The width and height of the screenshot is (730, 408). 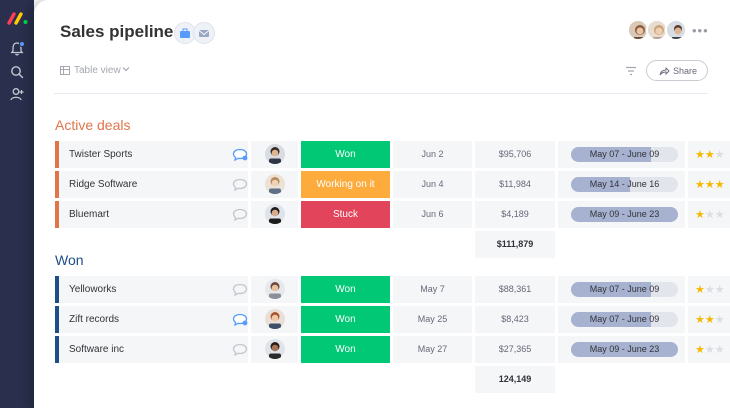 I want to click on item-name: Zift records, so click(x=94, y=319).